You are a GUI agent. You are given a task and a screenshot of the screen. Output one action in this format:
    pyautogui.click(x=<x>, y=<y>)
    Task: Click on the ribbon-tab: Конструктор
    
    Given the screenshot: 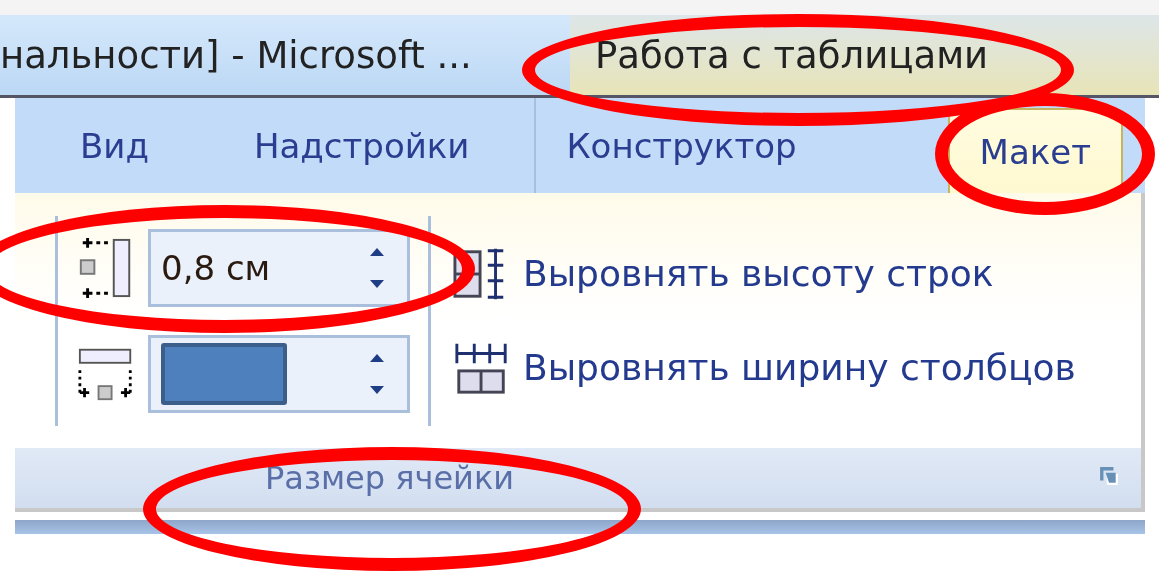 What is the action you would take?
    pyautogui.click(x=699, y=145)
    